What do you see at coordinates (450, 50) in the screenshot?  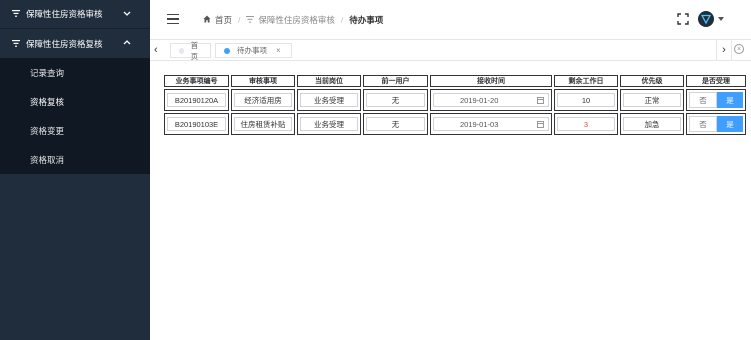 I see `tags-view-bar: ‹ 首页 待办事项 × › ×` at bounding box center [450, 50].